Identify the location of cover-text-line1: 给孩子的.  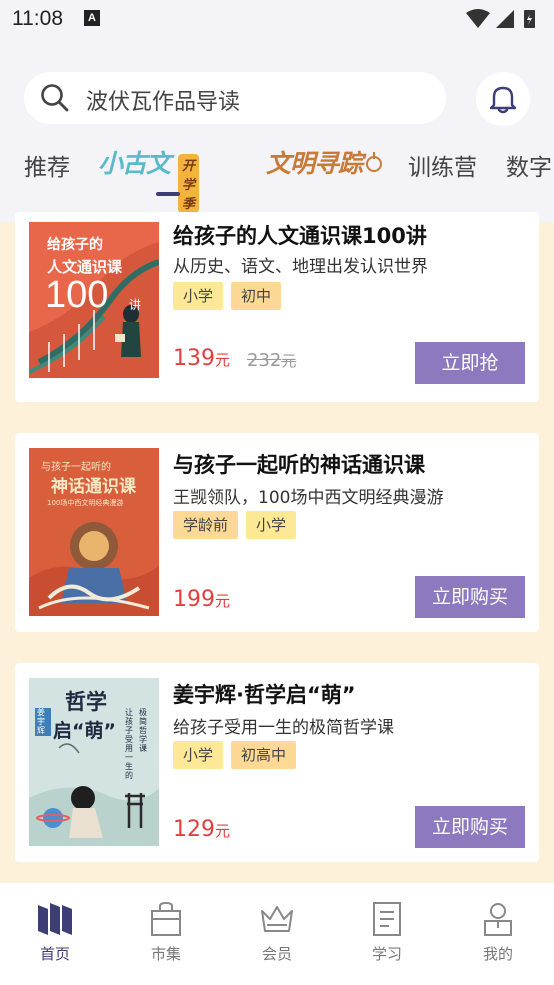
(75, 245).